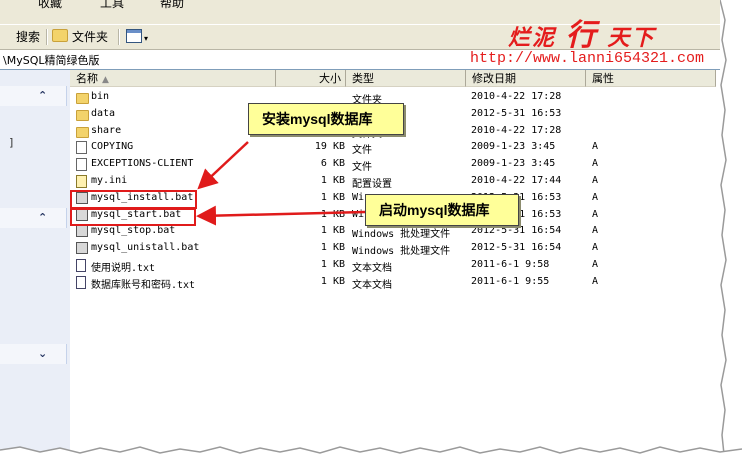 The image size is (742, 464). Describe the element at coordinates (223, 165) in the screenshot. I see `arrow-install` at that location.